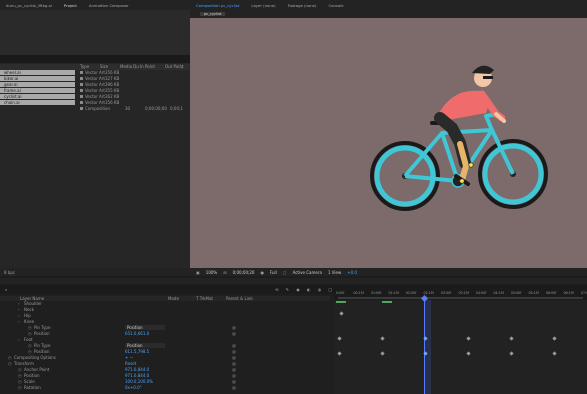 This screenshot has height=394, width=587. Describe the element at coordinates (167, 352) in the screenshot. I see `layer-property-row: ◷ Position 611.5,798.5 @` at that location.